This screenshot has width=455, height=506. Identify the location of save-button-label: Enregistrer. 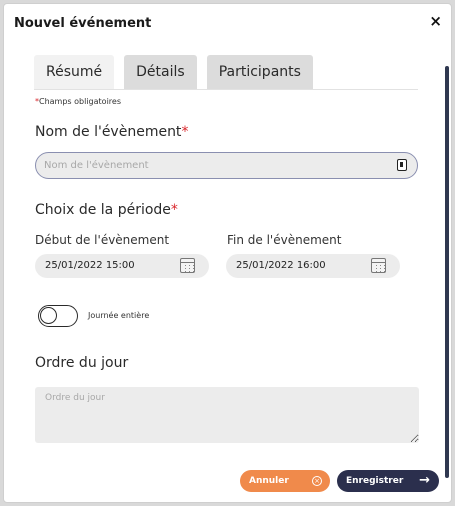
(375, 481).